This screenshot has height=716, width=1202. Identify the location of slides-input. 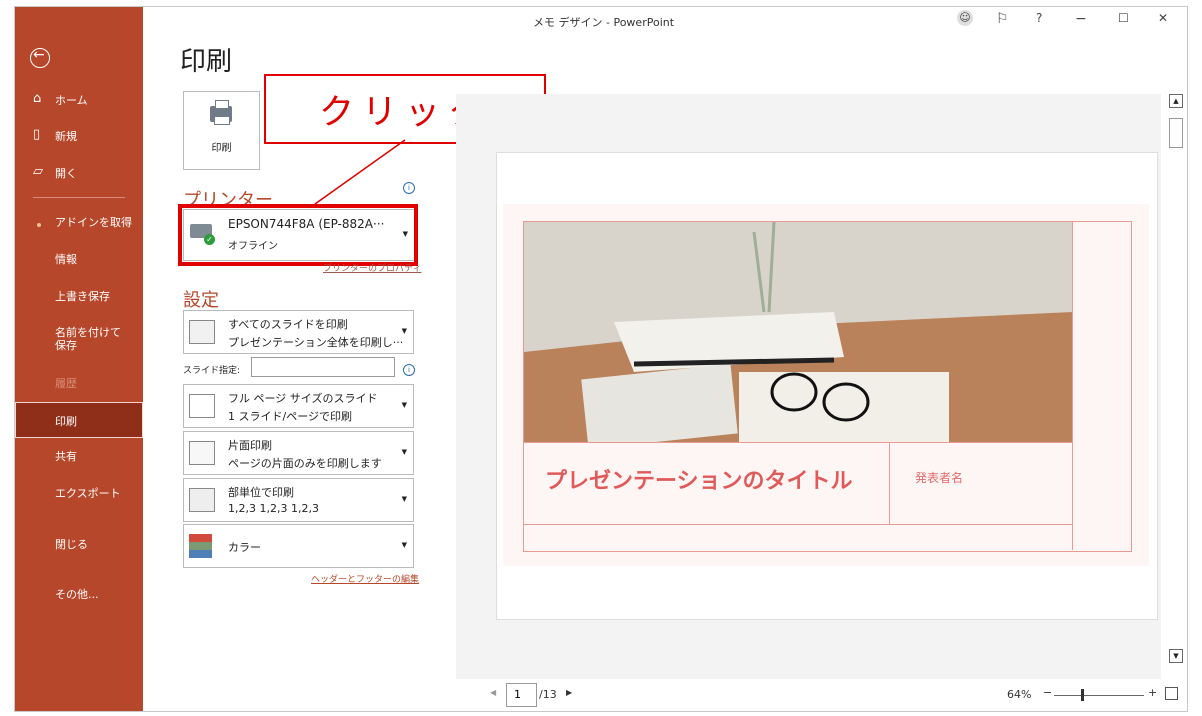
(323, 367).